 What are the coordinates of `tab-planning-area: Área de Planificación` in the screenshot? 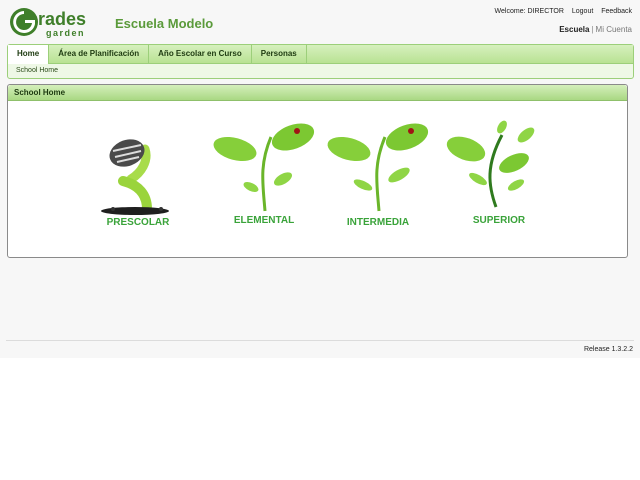 It's located at (99, 54).